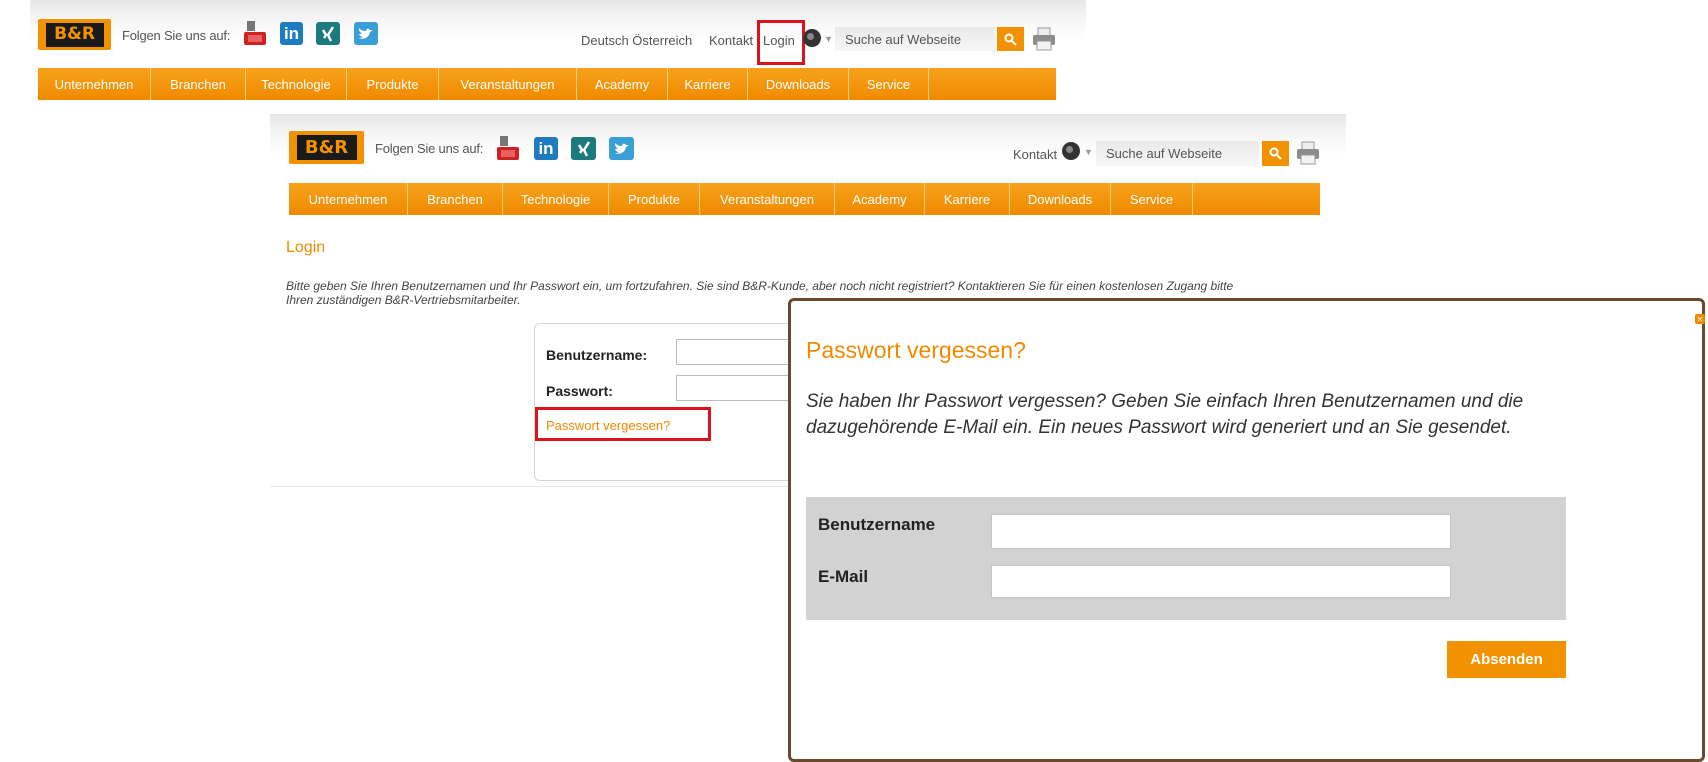 This screenshot has height=762, width=1708. What do you see at coordinates (708, 84) in the screenshot?
I see `nav-item-karriere: Karriere` at bounding box center [708, 84].